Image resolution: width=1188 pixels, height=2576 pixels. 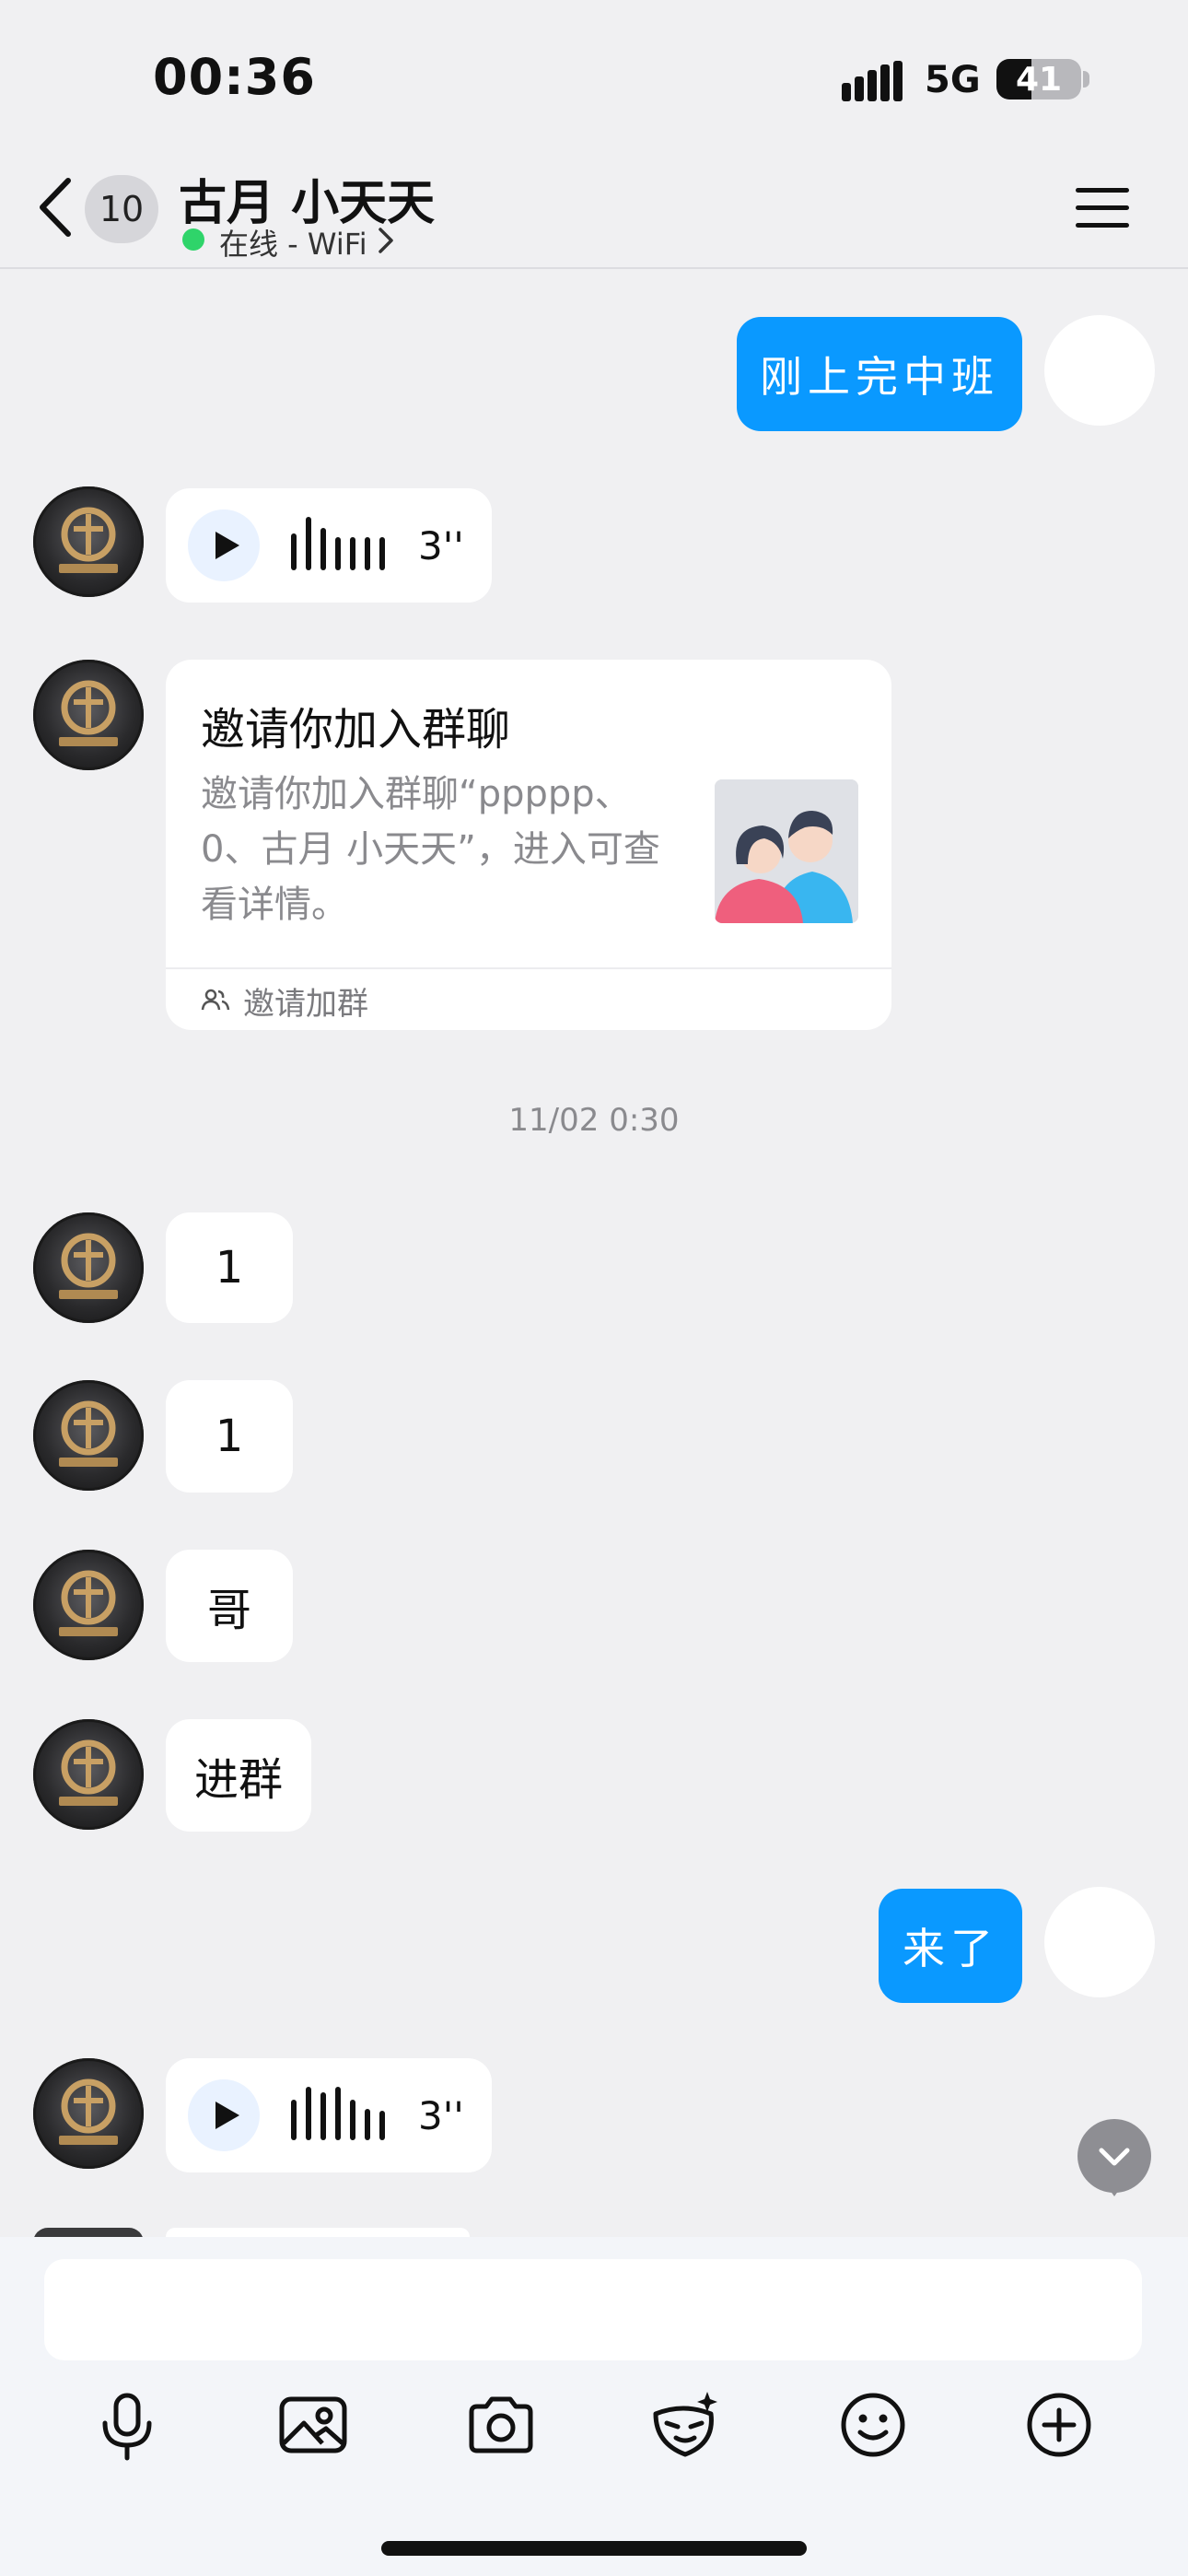 What do you see at coordinates (305, 1004) in the screenshot?
I see `invite-footer-label: 邀请加群` at bounding box center [305, 1004].